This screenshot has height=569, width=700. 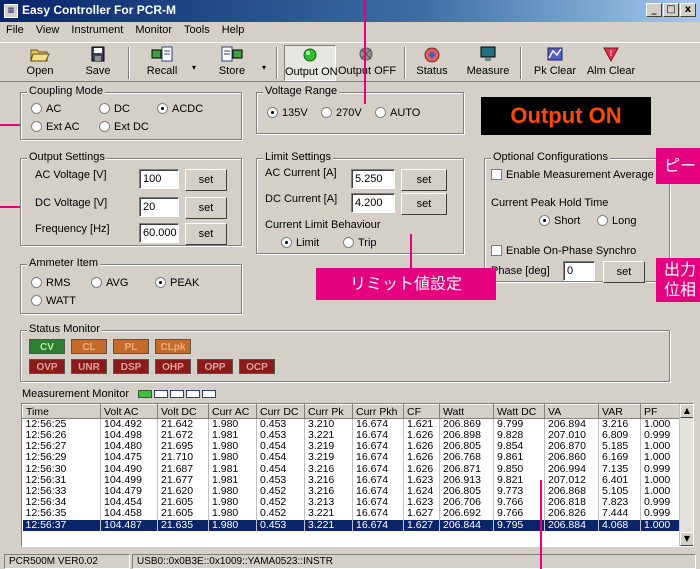 What do you see at coordinates (373, 203) in the screenshot?
I see `dc-current-field: 4.200` at bounding box center [373, 203].